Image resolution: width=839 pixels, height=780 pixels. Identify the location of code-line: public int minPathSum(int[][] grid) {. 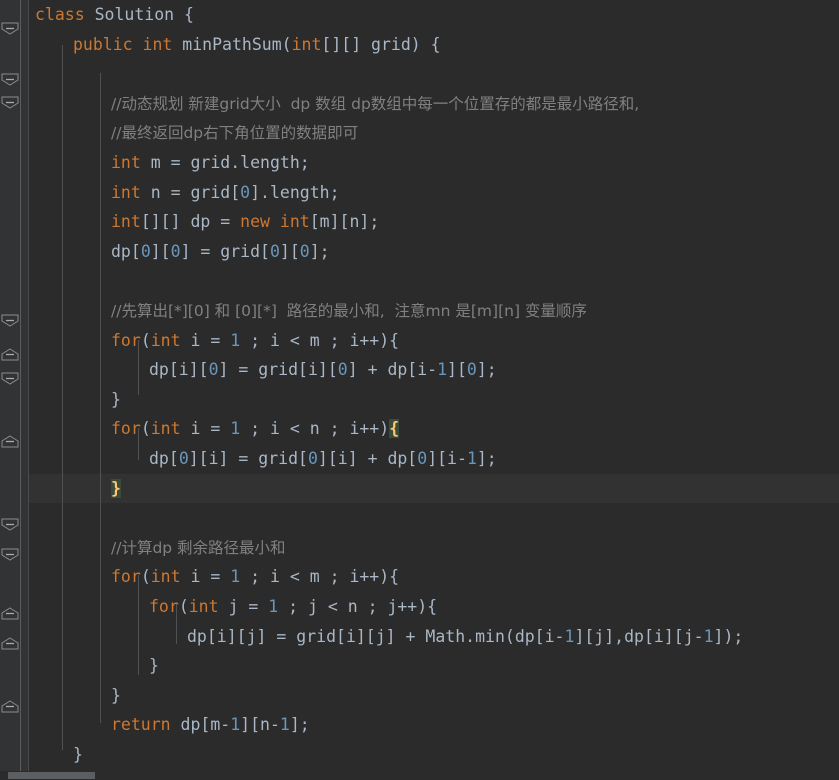
(433, 45).